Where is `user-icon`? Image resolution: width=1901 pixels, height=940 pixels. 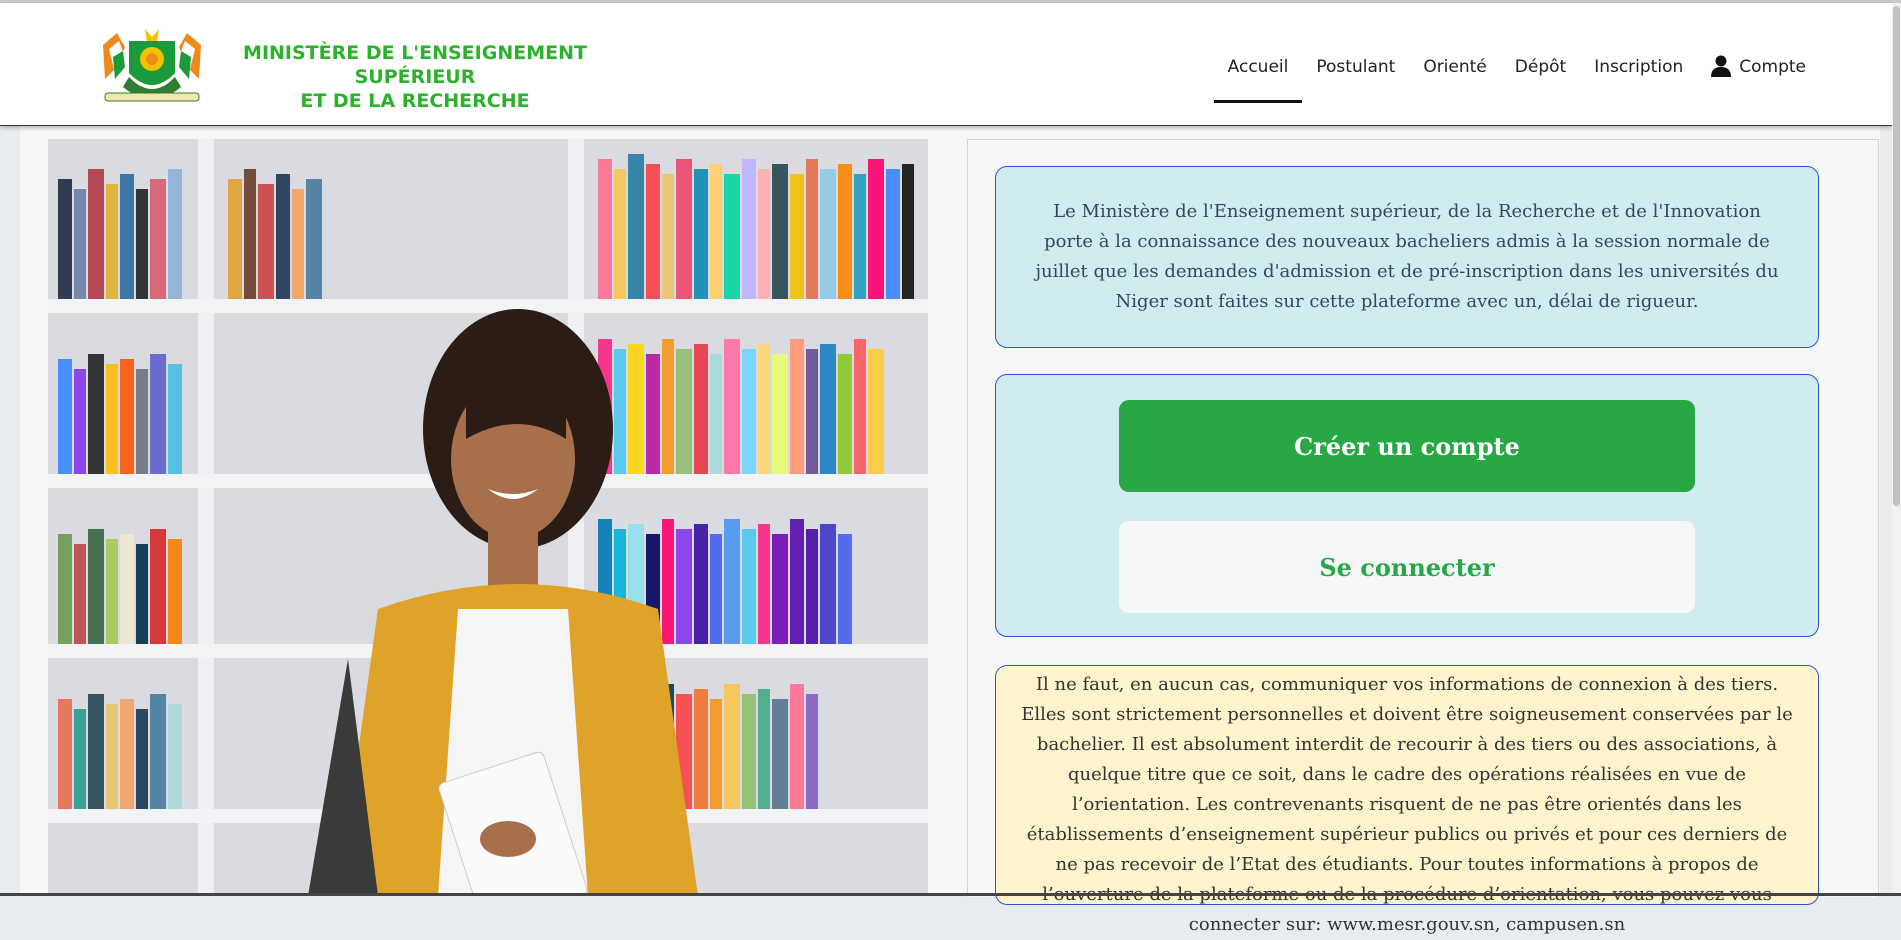
user-icon is located at coordinates (1721, 66).